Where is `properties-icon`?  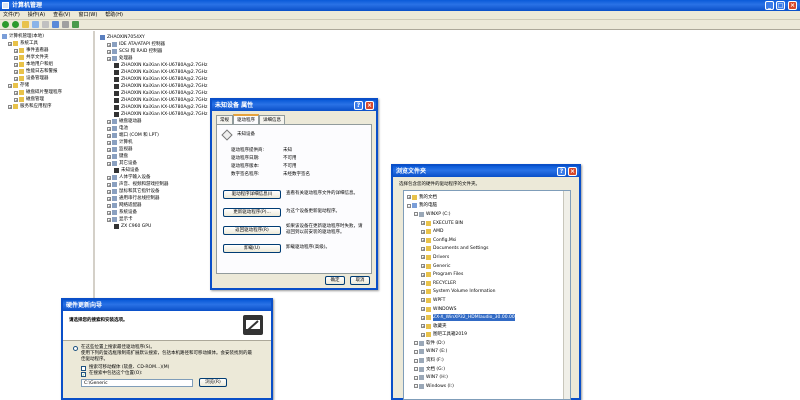 properties-icon is located at coordinates (45, 24).